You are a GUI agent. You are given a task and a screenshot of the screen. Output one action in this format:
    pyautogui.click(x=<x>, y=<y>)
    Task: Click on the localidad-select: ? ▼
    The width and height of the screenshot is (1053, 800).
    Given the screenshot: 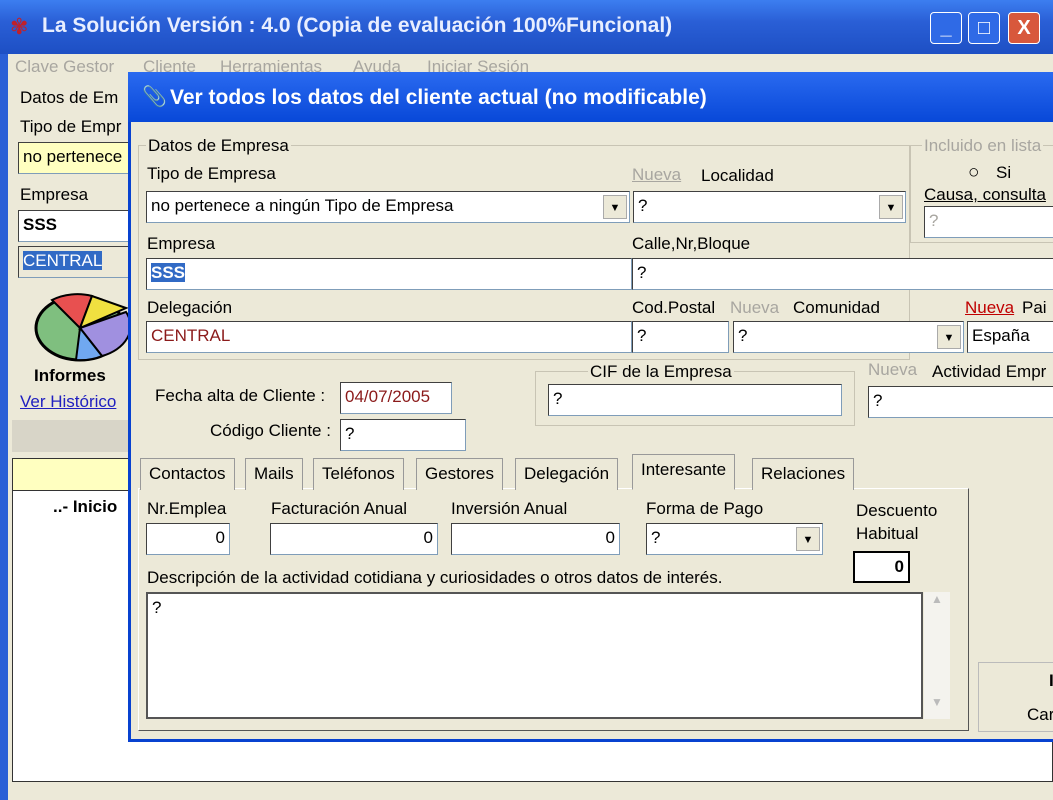 What is the action you would take?
    pyautogui.click(x=769, y=207)
    